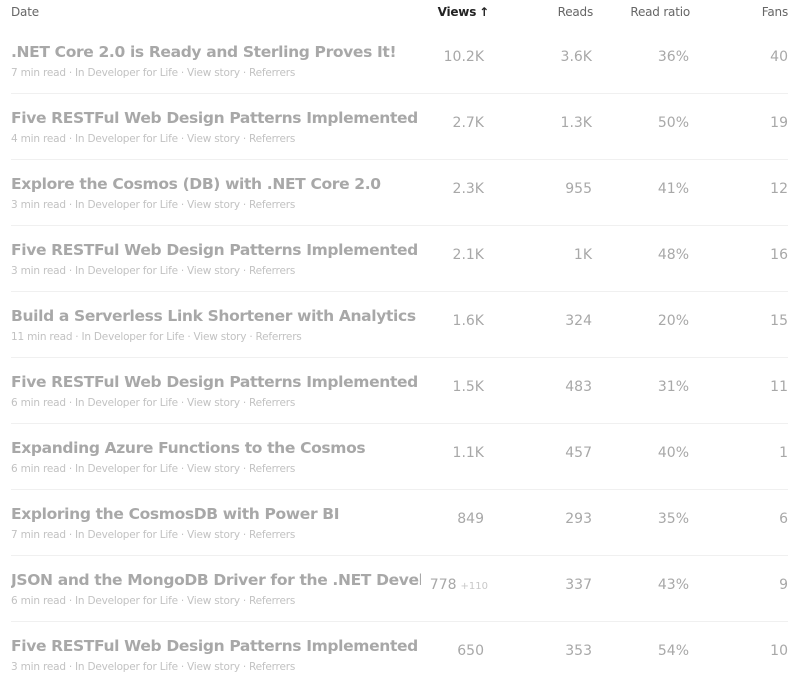  I want to click on story-title: Expanding Azure Functions to the Cosmos, so click(216, 448).